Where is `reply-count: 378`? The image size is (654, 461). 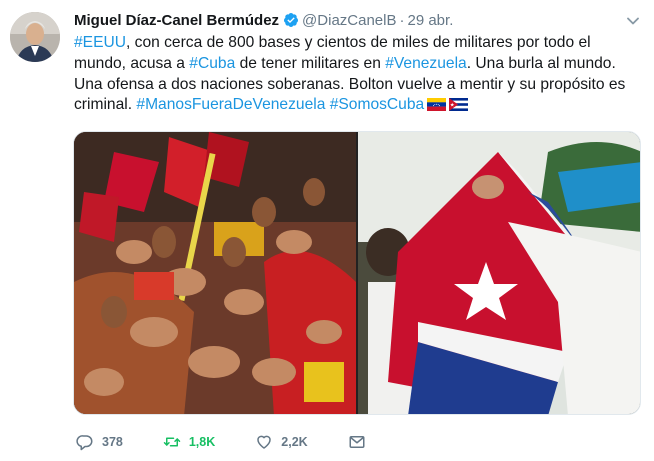
reply-count: 378 is located at coordinates (112, 442).